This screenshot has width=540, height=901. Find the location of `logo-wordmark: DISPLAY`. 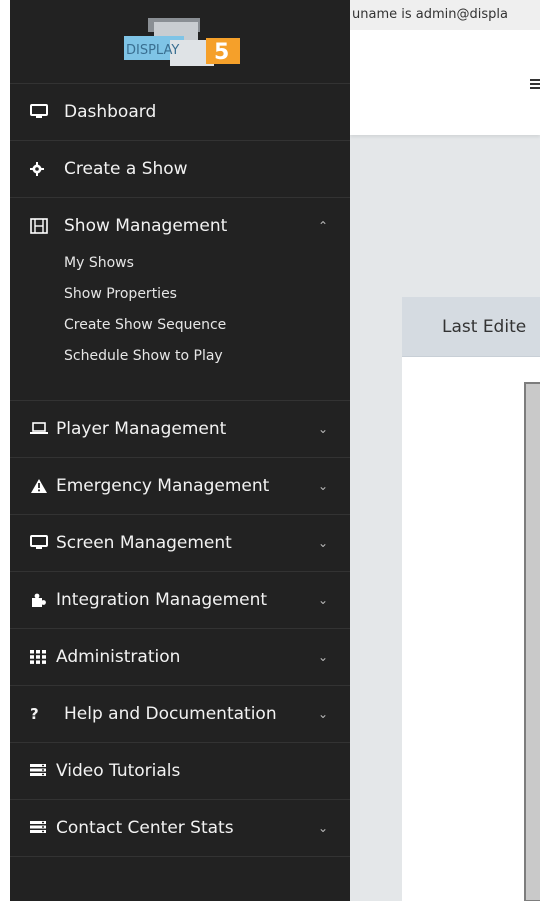

logo-wordmark: DISPLAY is located at coordinates (152, 50).